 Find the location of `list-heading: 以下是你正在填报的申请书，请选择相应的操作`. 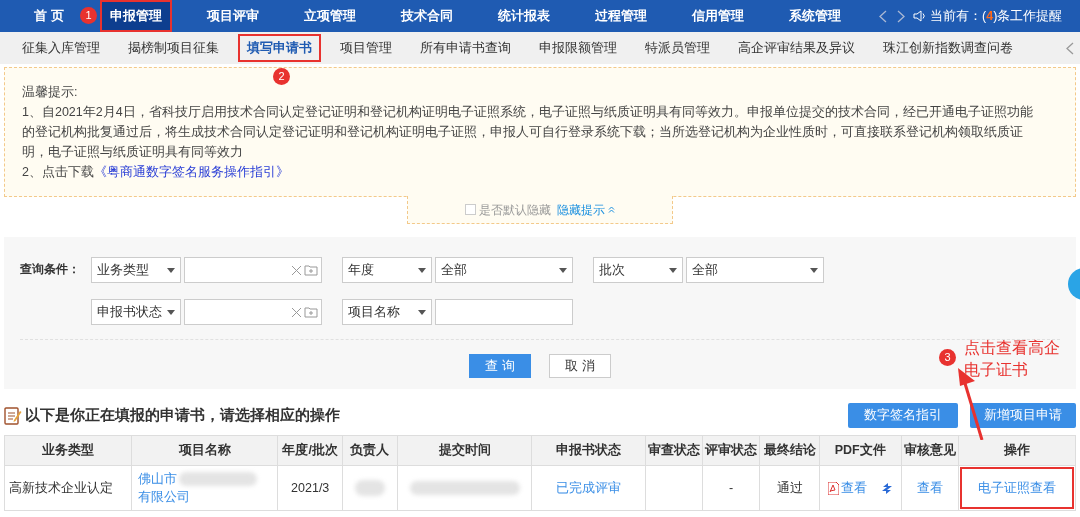

list-heading: 以下是你正在填报的申请书，请选择相应的操作 is located at coordinates (182, 415).